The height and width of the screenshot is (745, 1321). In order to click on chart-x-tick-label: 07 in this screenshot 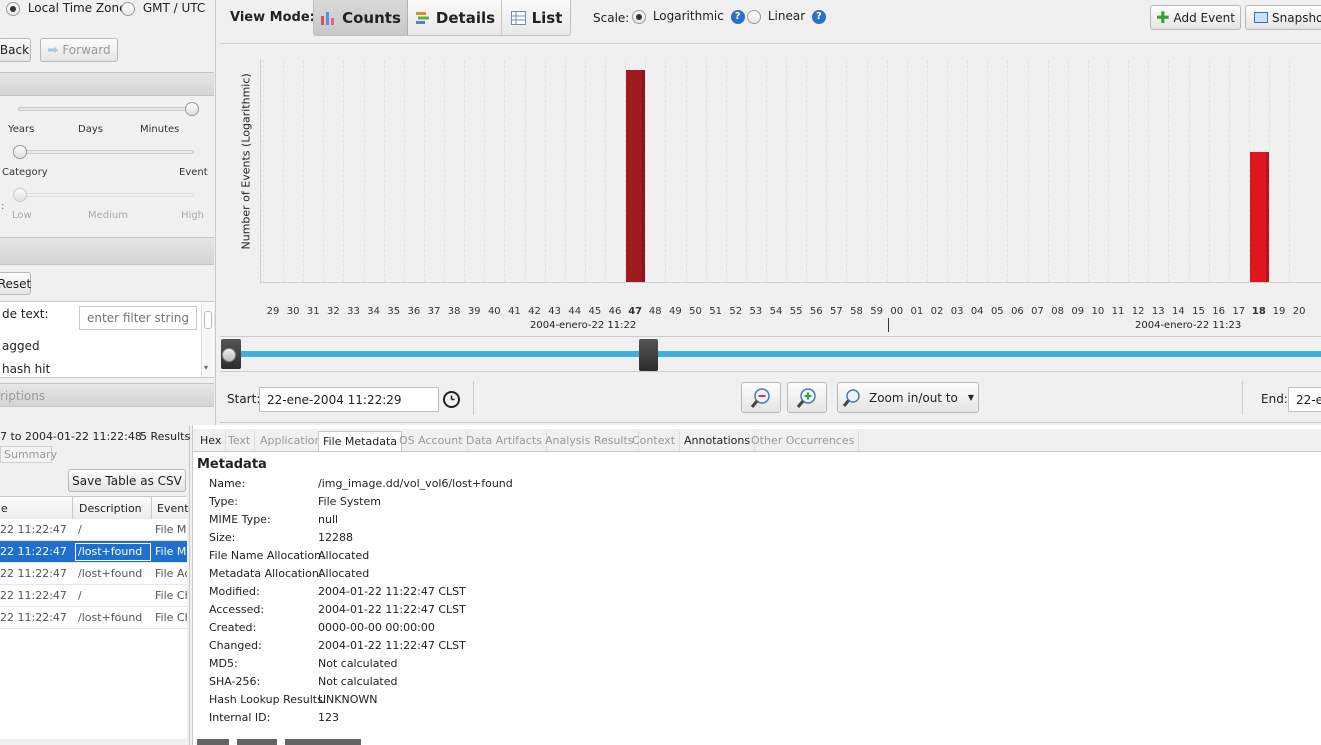, I will do `click(1037, 311)`.